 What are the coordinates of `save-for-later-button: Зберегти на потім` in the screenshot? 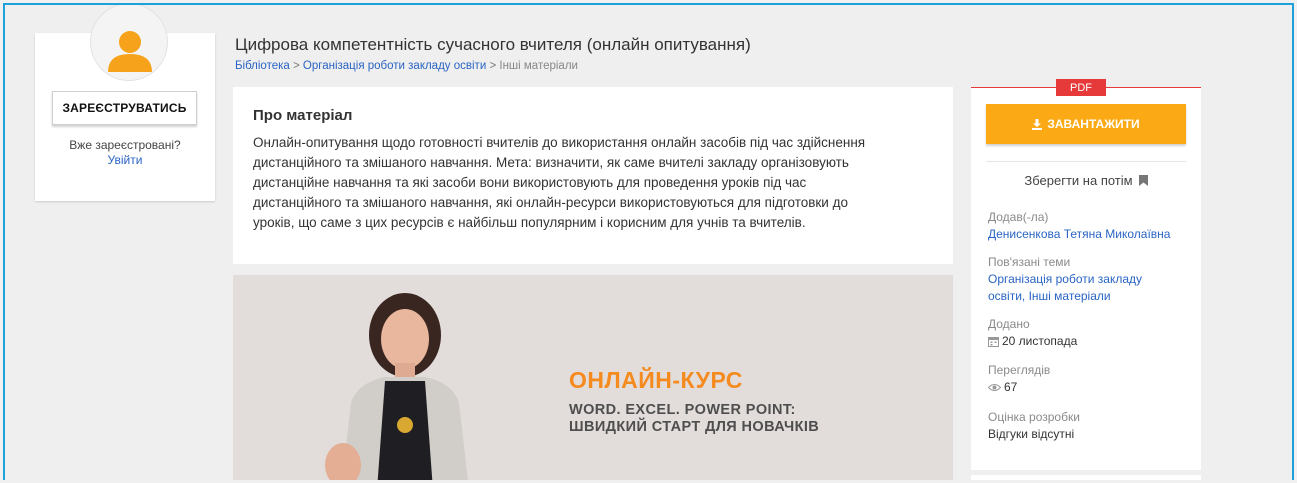 It's located at (1086, 180).